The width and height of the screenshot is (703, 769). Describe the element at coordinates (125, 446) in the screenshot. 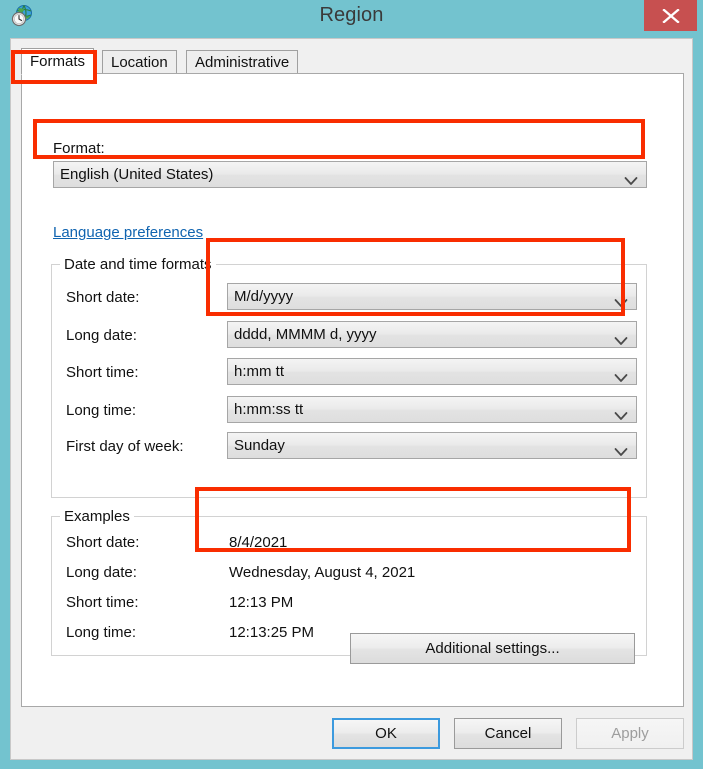

I see `first-day-of-week-label: First day of week:` at that location.